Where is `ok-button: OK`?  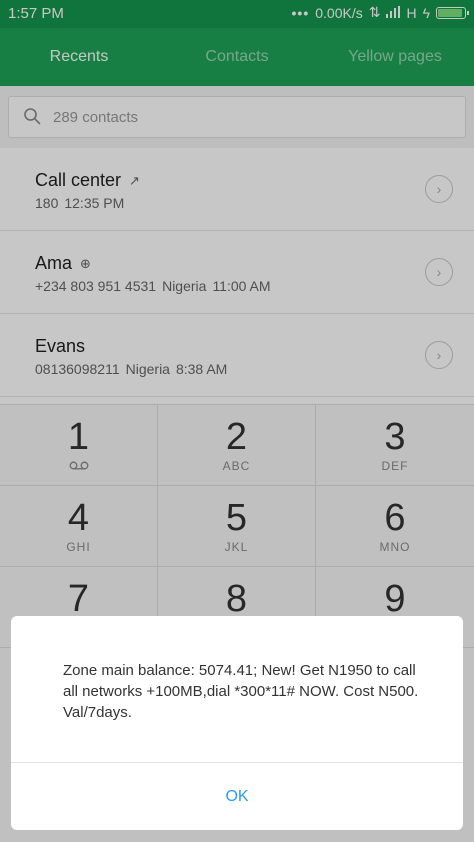
ok-button: OK is located at coordinates (237, 796).